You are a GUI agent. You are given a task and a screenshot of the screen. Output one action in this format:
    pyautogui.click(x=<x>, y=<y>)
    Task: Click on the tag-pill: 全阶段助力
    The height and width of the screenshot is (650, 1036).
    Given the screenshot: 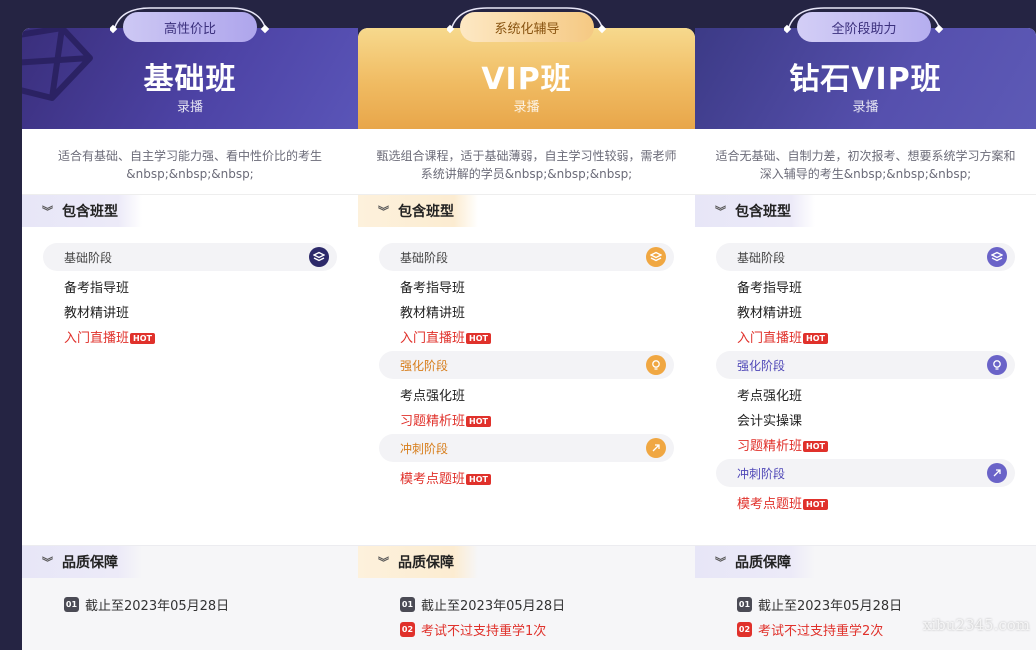 What is the action you would take?
    pyautogui.click(x=864, y=27)
    